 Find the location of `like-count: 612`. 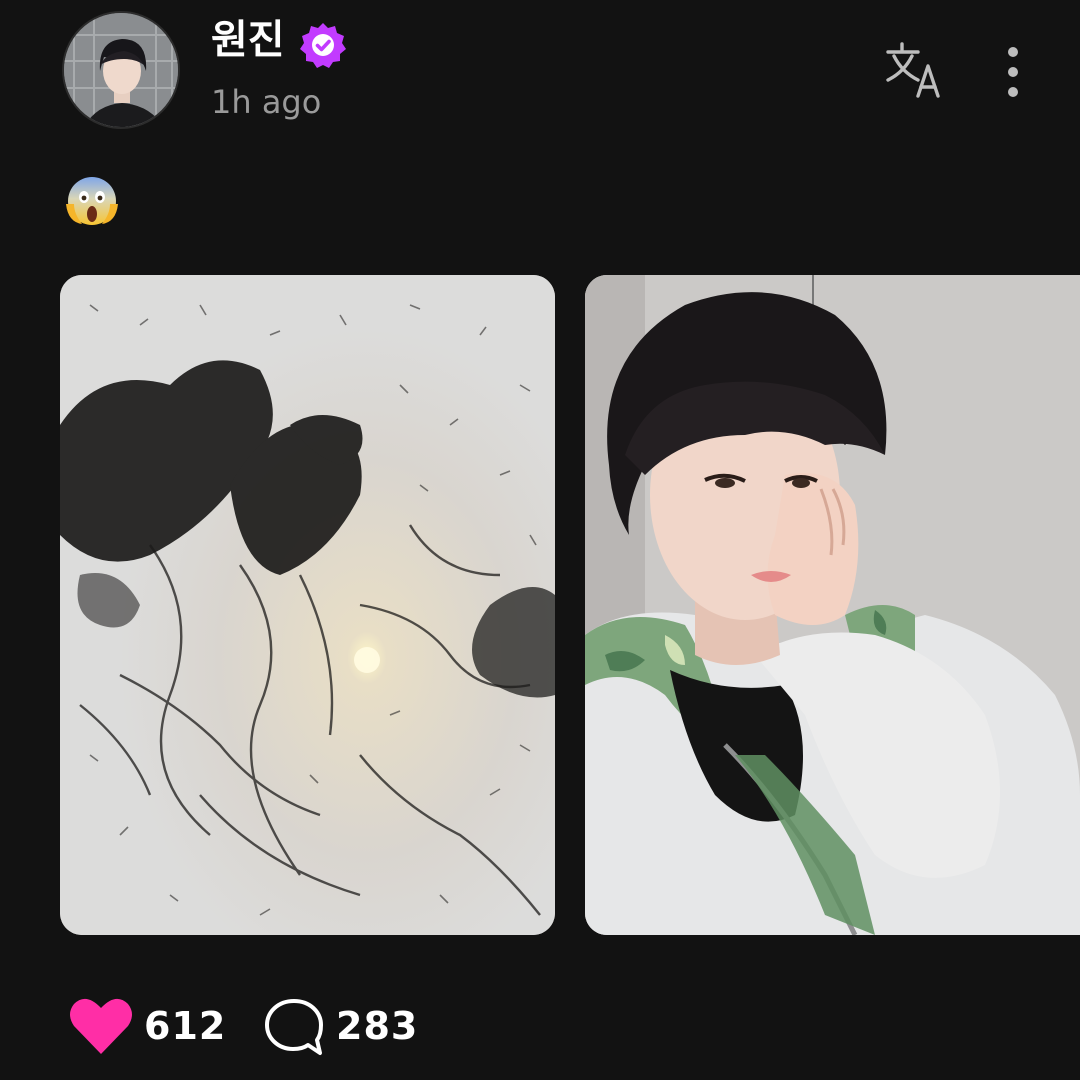

like-count: 612 is located at coordinates (185, 1026).